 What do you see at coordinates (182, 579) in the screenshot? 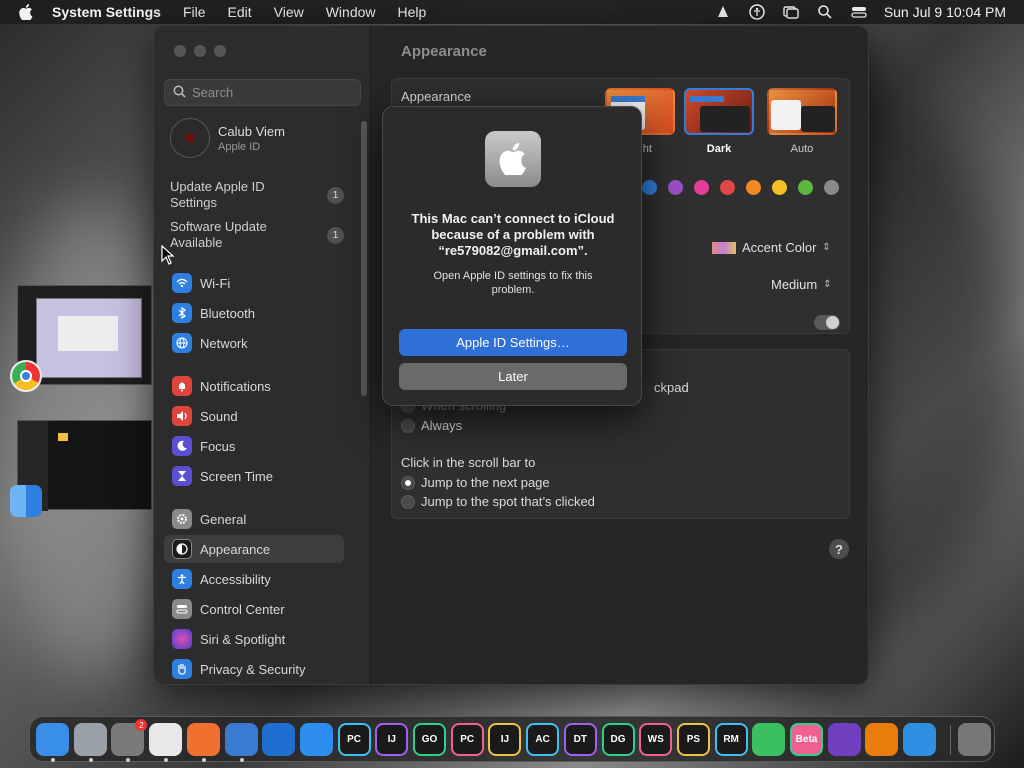
I see `accessibility-icon` at bounding box center [182, 579].